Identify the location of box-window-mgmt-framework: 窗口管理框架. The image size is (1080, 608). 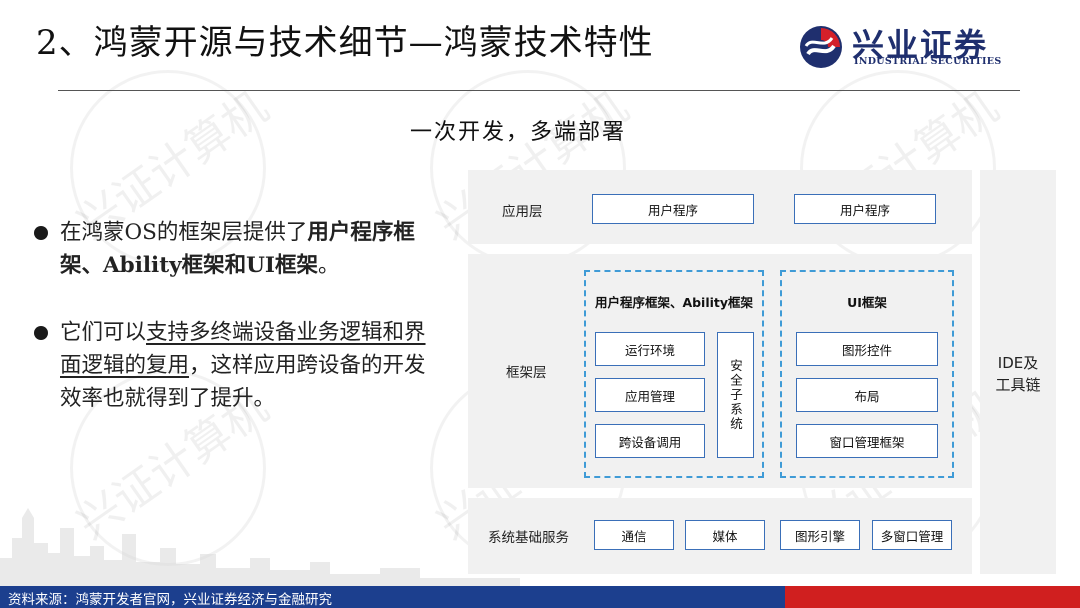
(867, 441).